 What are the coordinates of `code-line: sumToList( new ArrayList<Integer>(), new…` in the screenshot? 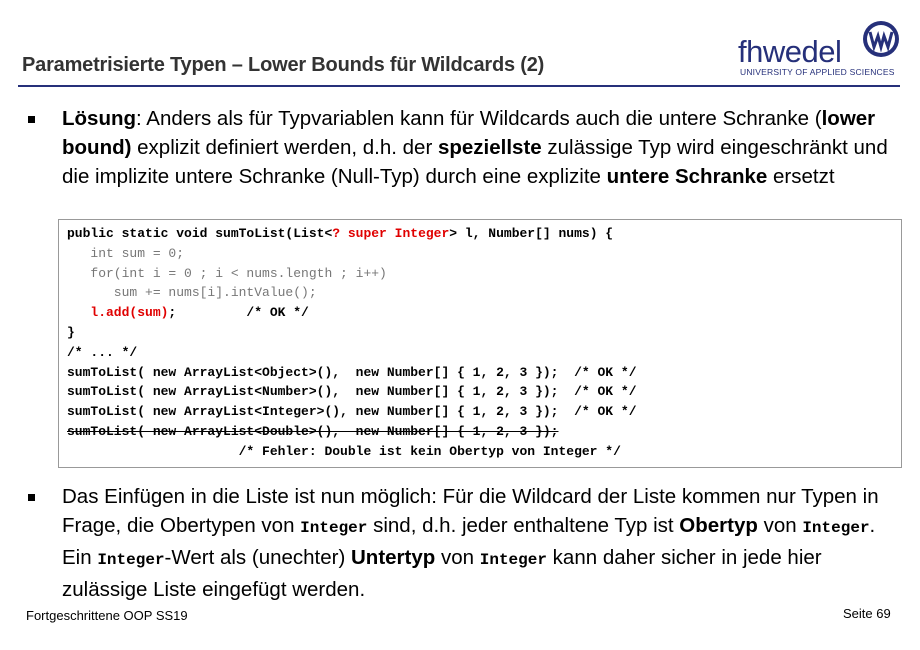 It's located at (352, 412).